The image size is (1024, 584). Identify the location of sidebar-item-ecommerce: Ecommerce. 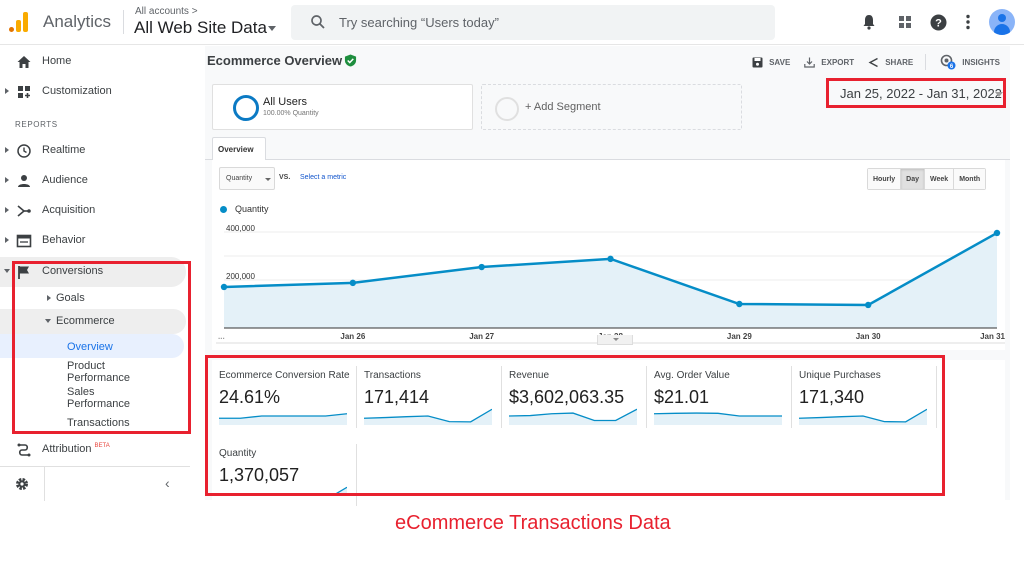
(93, 321).